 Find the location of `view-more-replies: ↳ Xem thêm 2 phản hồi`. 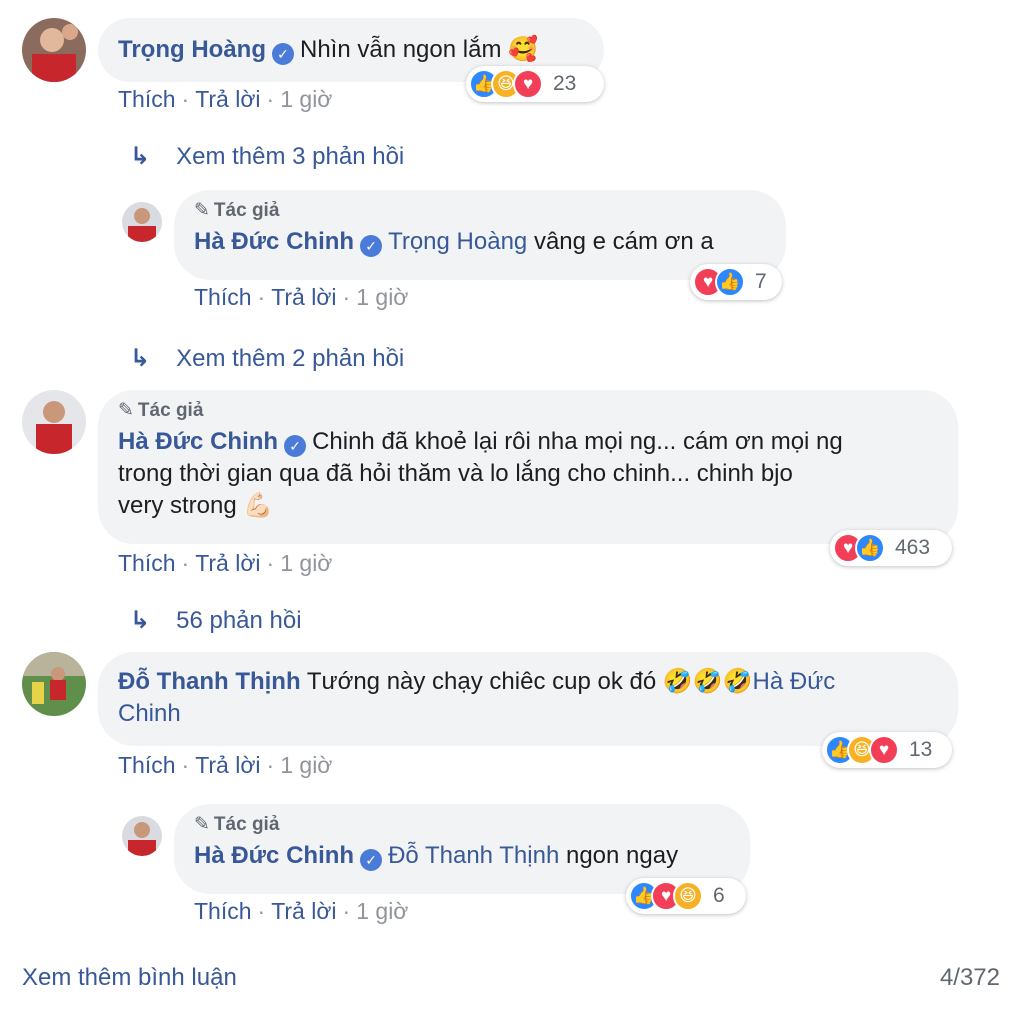

view-more-replies: ↳ Xem thêm 2 phản hồi is located at coordinates (267, 358).